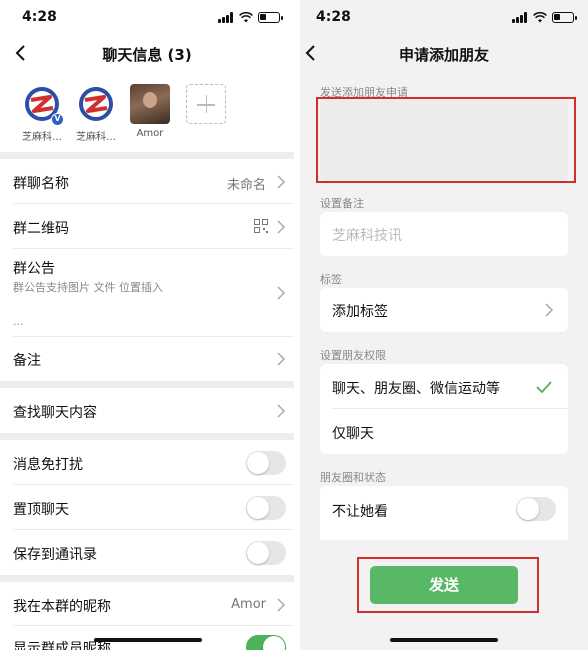 Image resolution: width=588 pixels, height=650 pixels. What do you see at coordinates (55, 413) in the screenshot?
I see `search-chat-label: 查找聊天内容` at bounding box center [55, 413].